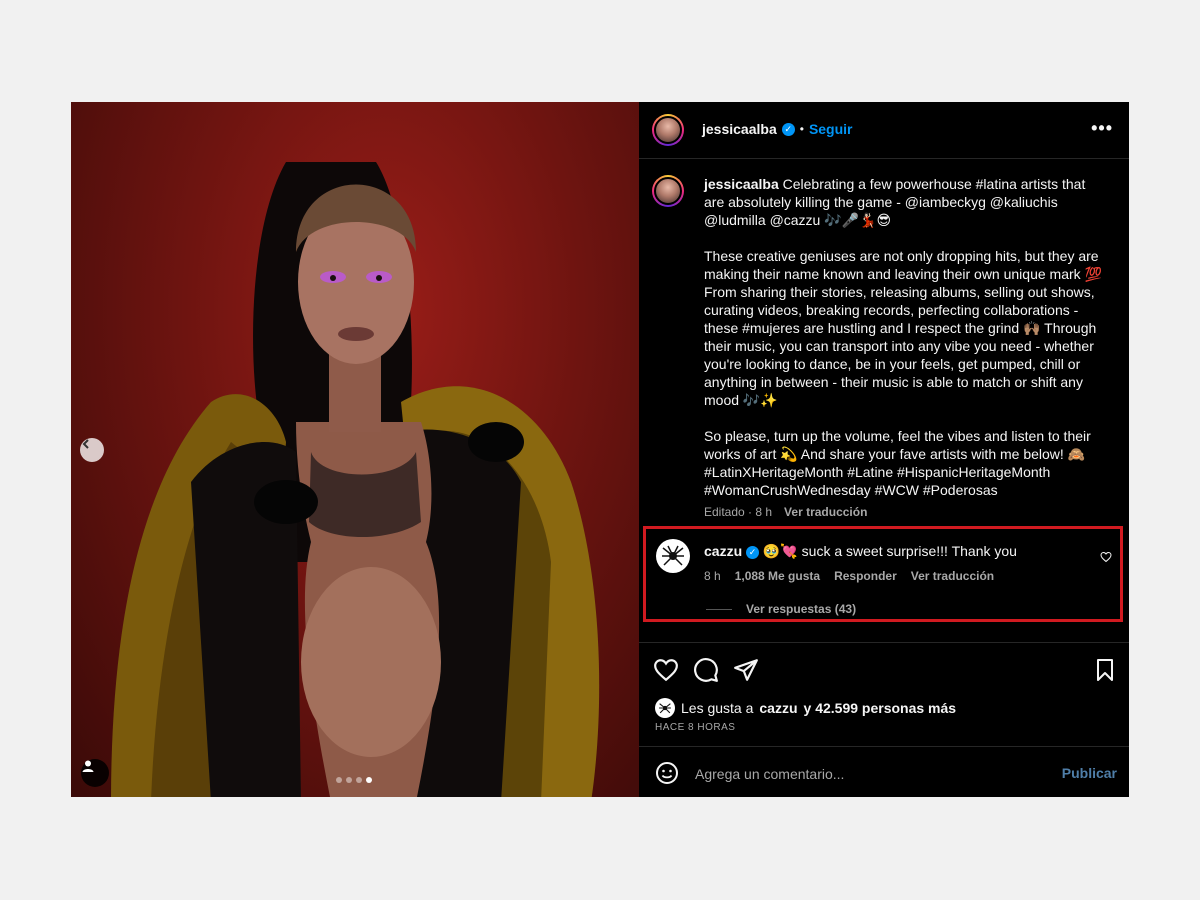  Describe the element at coordinates (666, 670) in the screenshot. I see `heart-icon` at that location.